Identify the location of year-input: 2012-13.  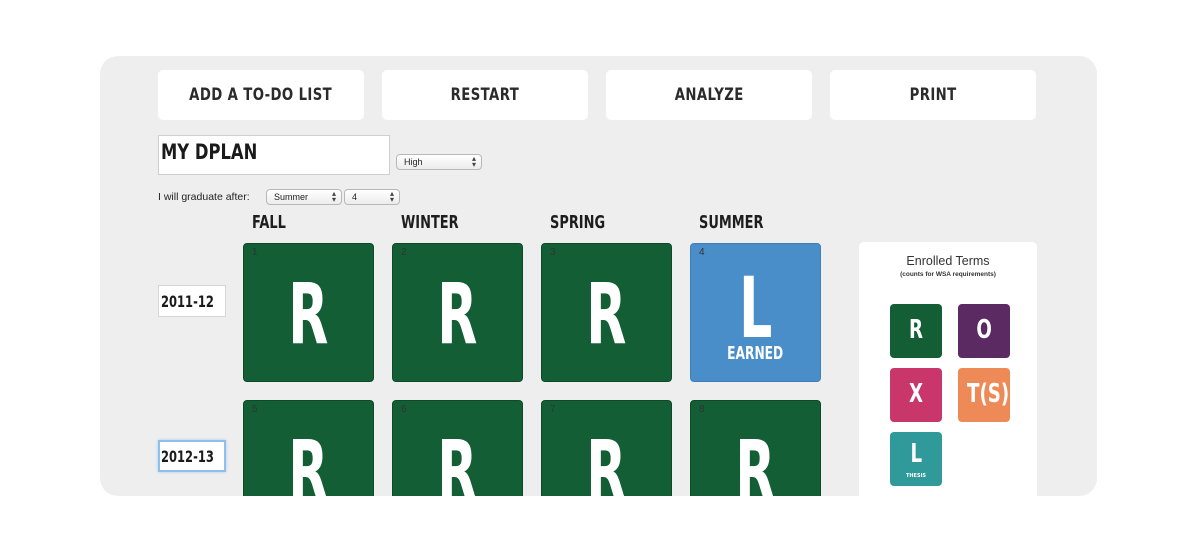
(192, 456).